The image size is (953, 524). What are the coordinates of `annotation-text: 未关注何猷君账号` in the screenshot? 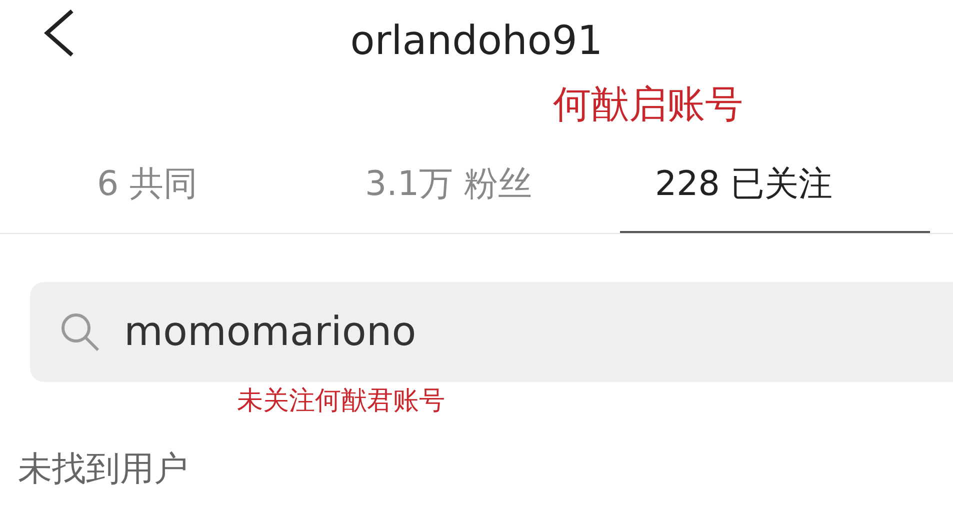 It's located at (341, 401).